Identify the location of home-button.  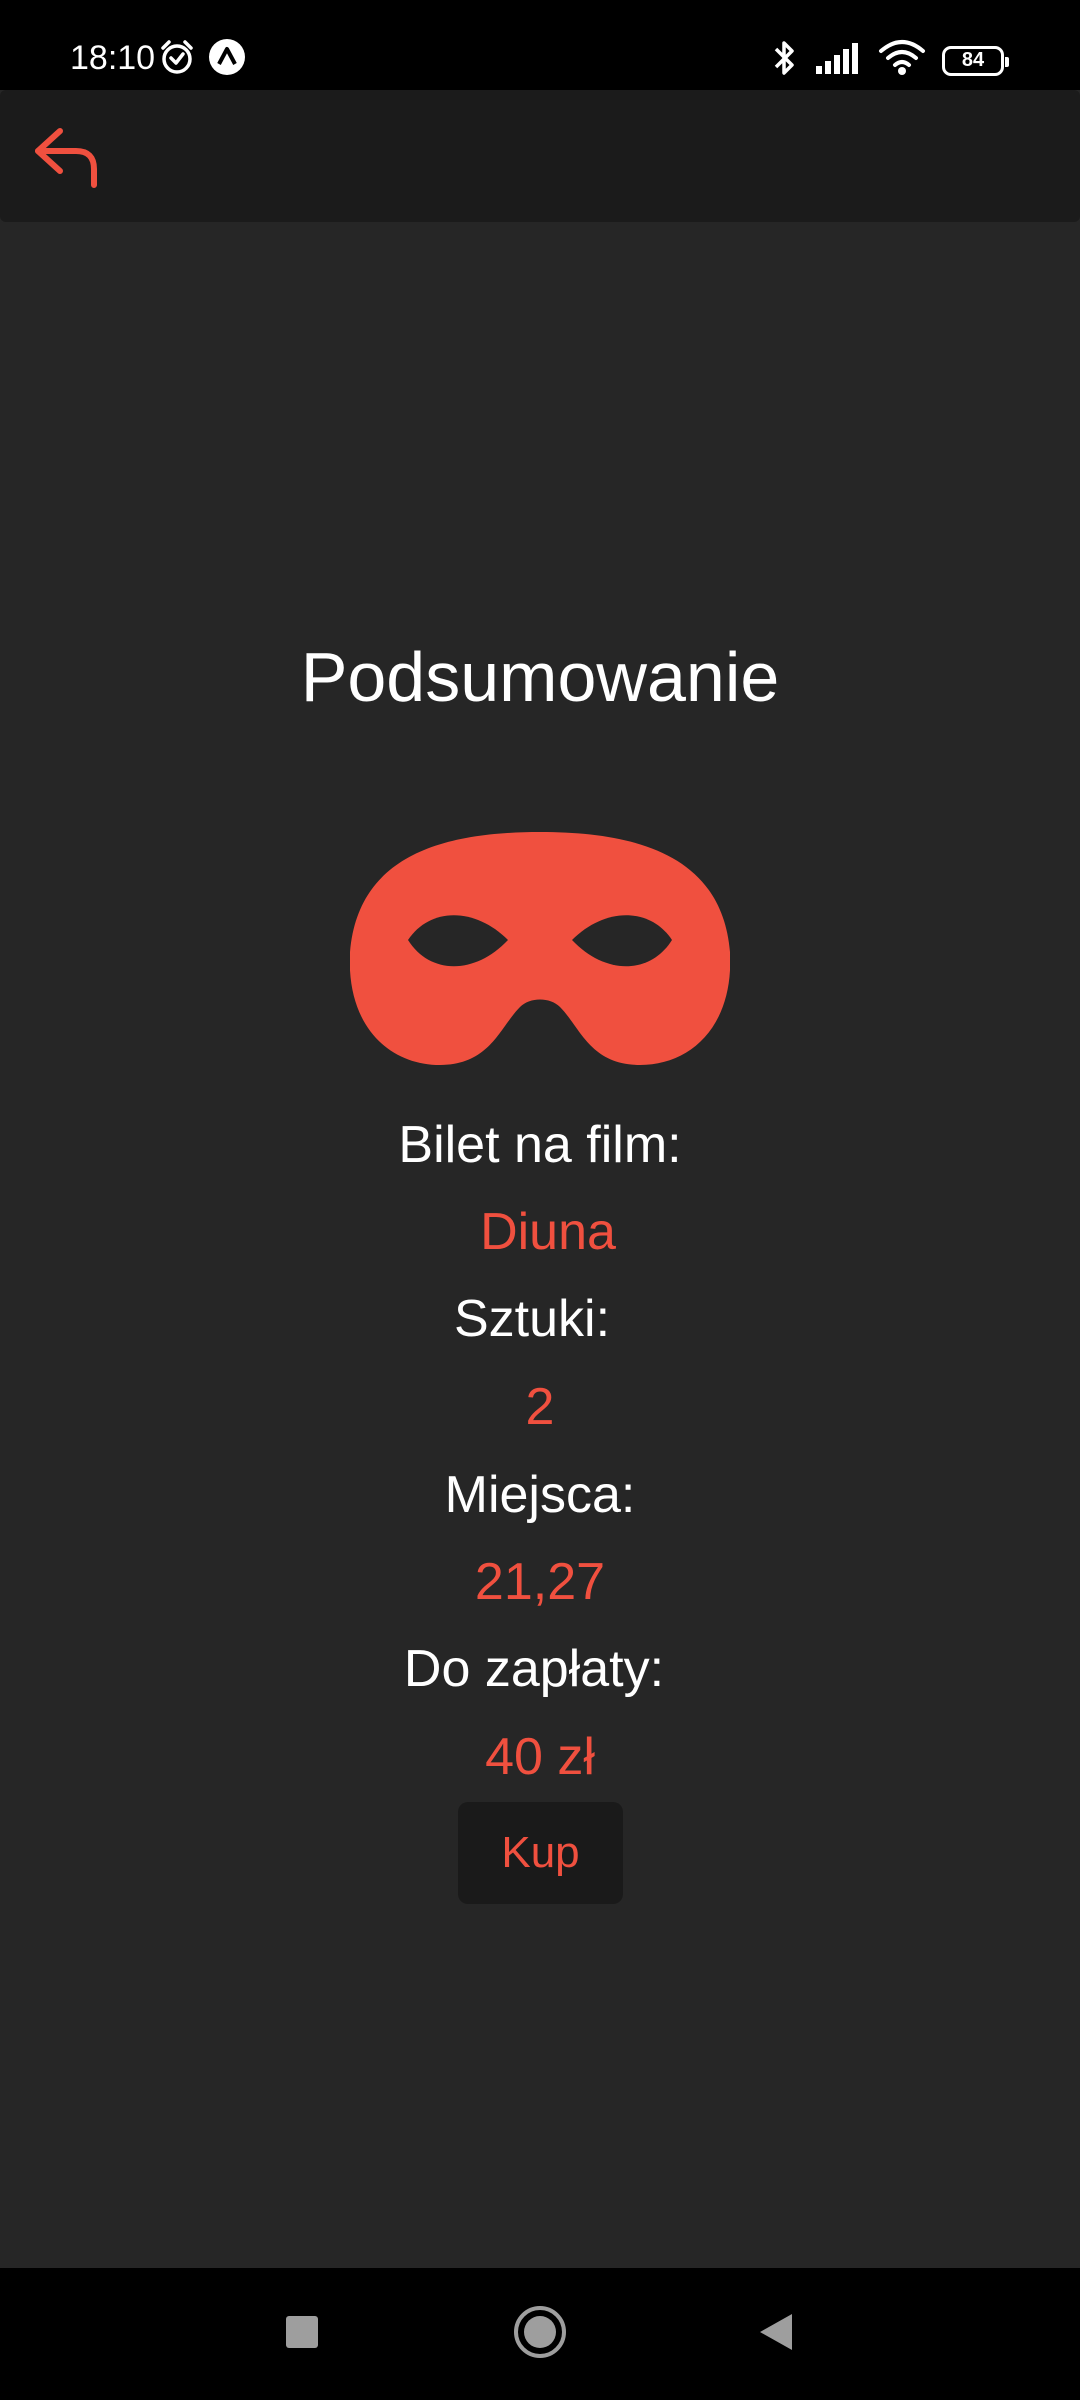
(540, 2334).